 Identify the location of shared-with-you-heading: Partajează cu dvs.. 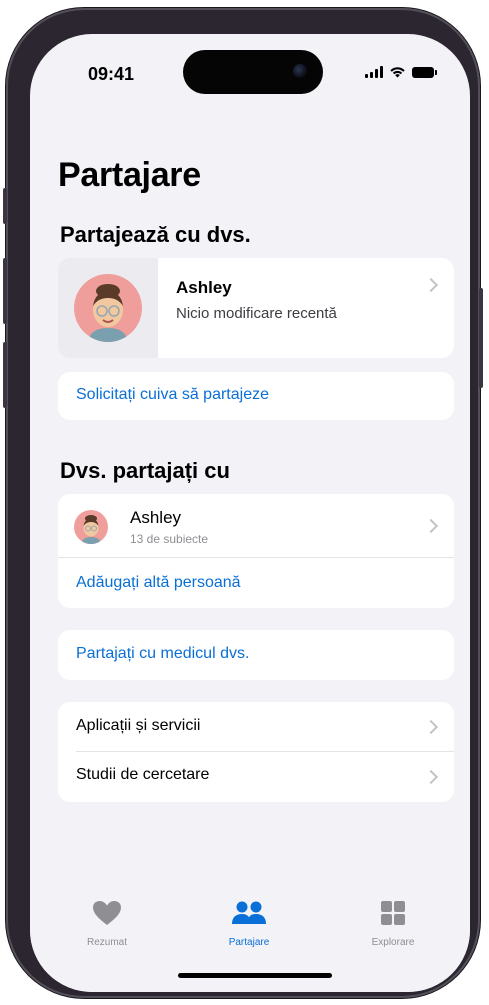
(155, 234).